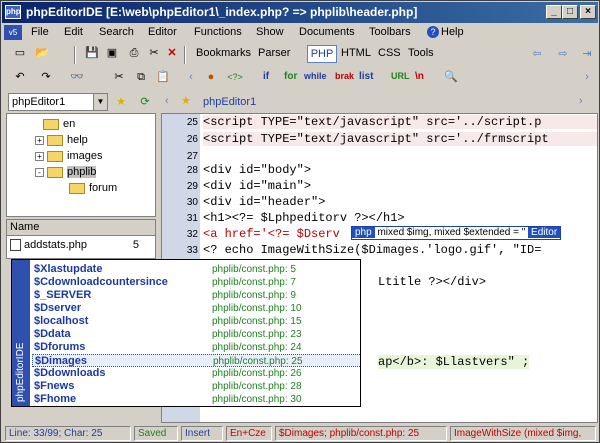 The width and height of the screenshot is (600, 443). What do you see at coordinates (445, 32) in the screenshot?
I see `menu-help: ? Help` at bounding box center [445, 32].